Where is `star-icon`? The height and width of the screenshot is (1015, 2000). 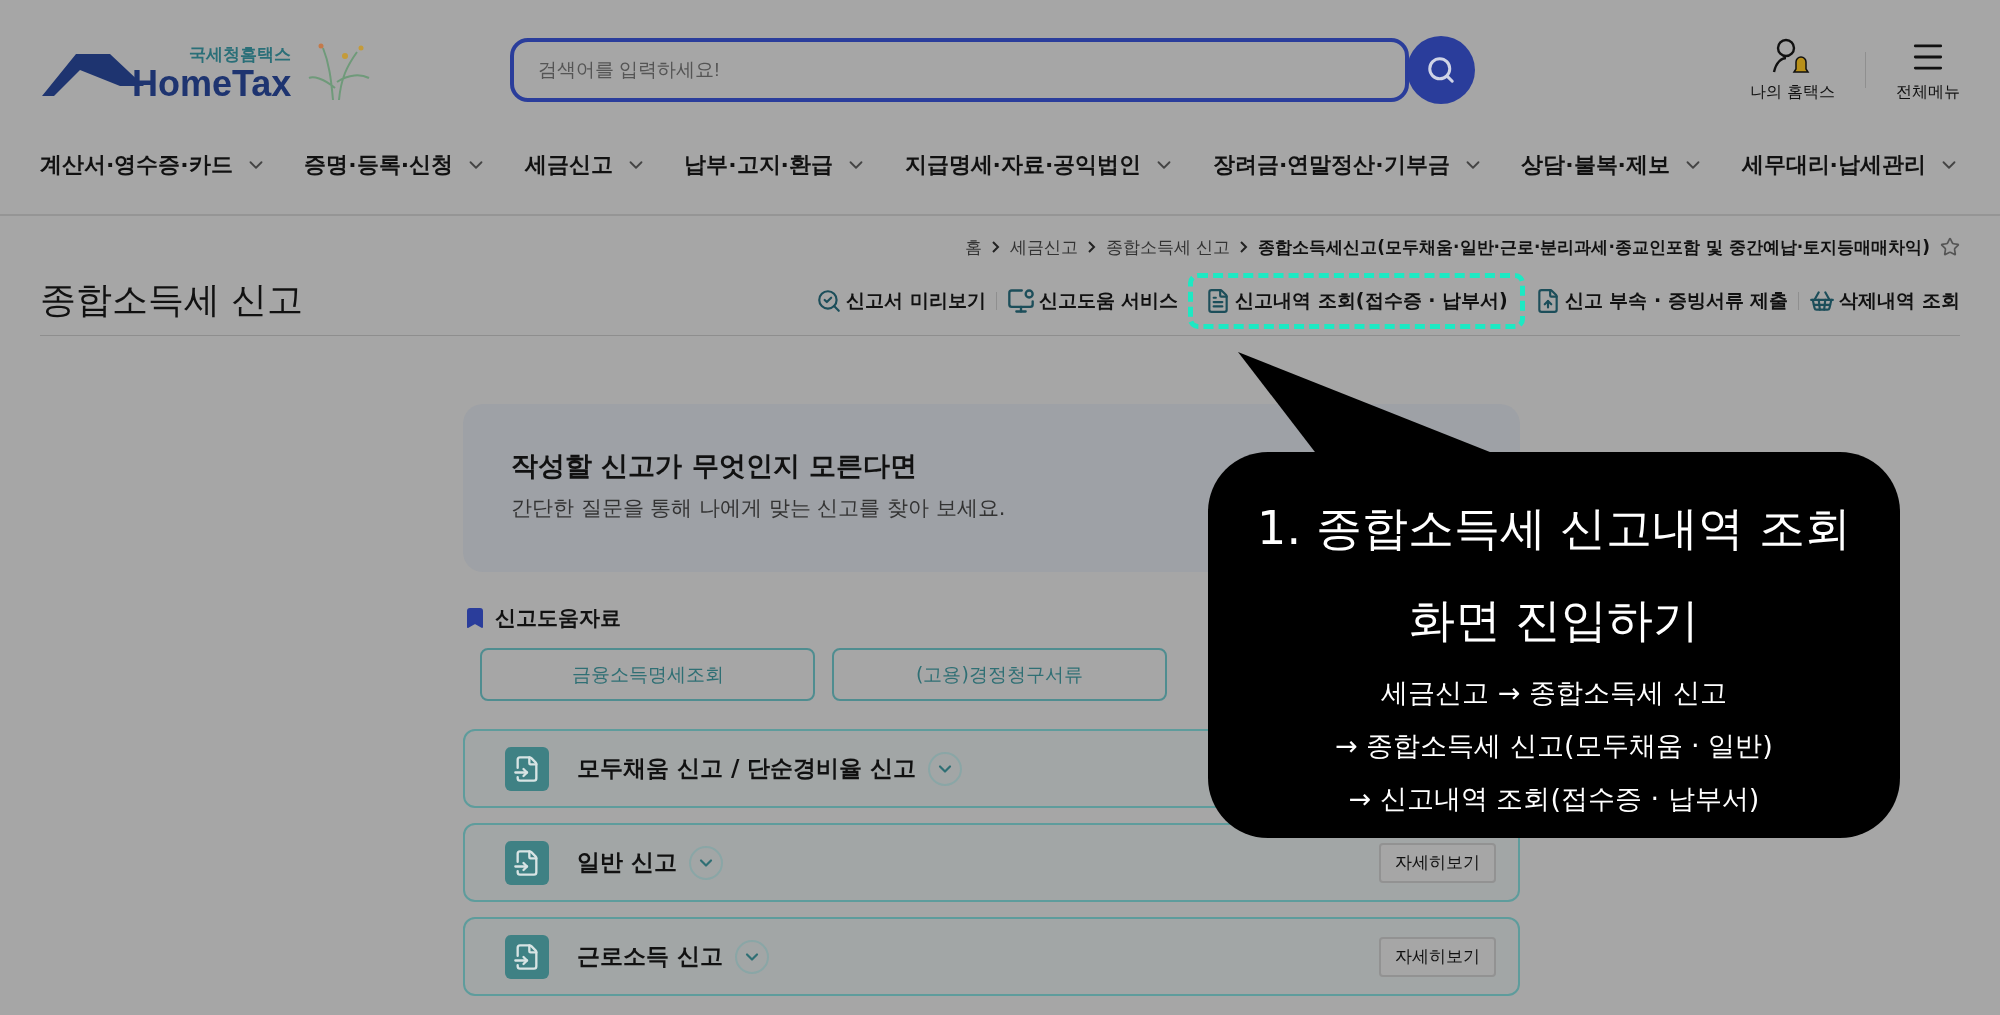 star-icon is located at coordinates (1950, 247).